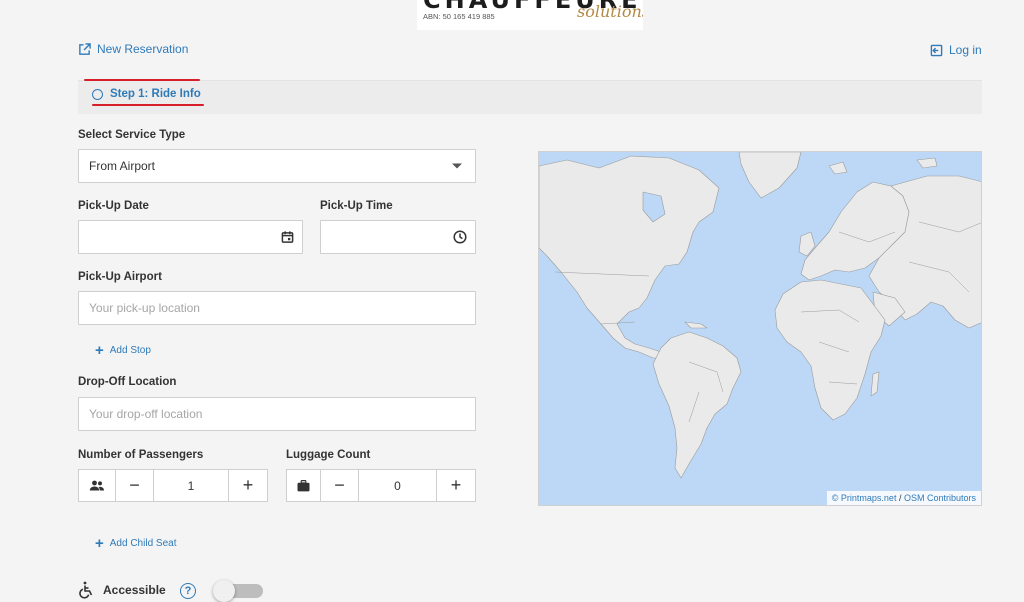  What do you see at coordinates (965, 50) in the screenshot?
I see `login-label: Log in` at bounding box center [965, 50].